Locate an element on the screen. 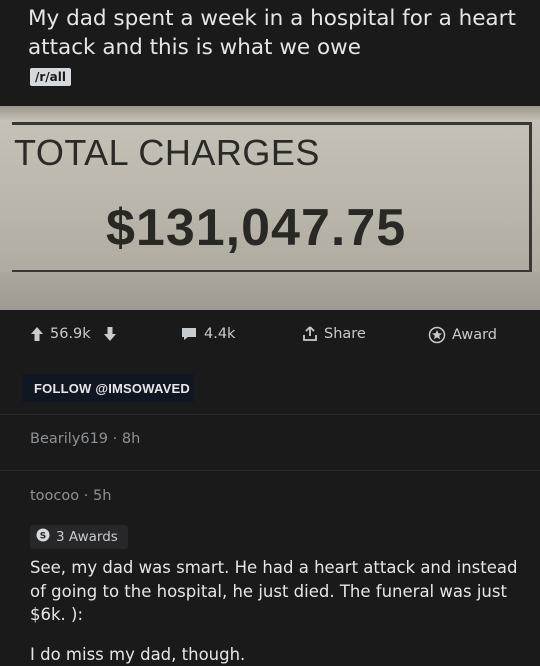 The image size is (540, 666). subreddit-tag: /r/all is located at coordinates (51, 77).